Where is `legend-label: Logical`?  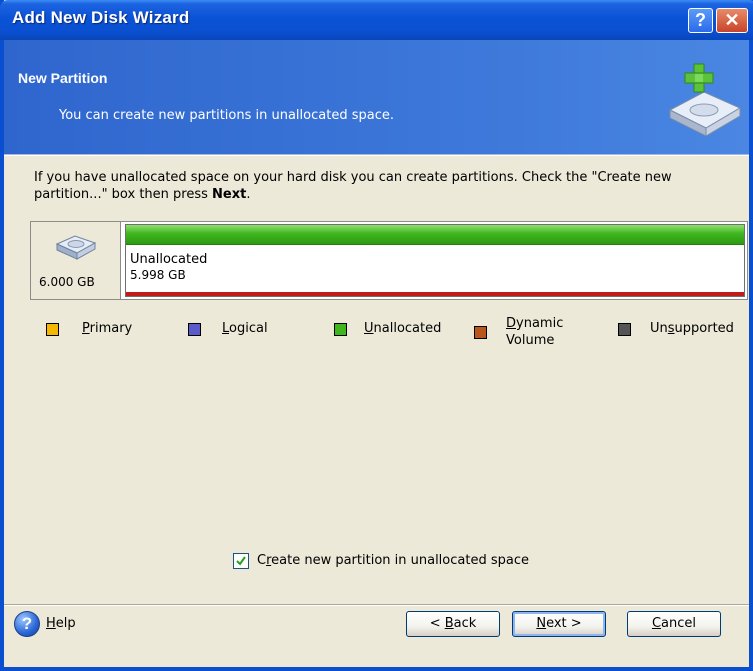
legend-label: Logical is located at coordinates (245, 328).